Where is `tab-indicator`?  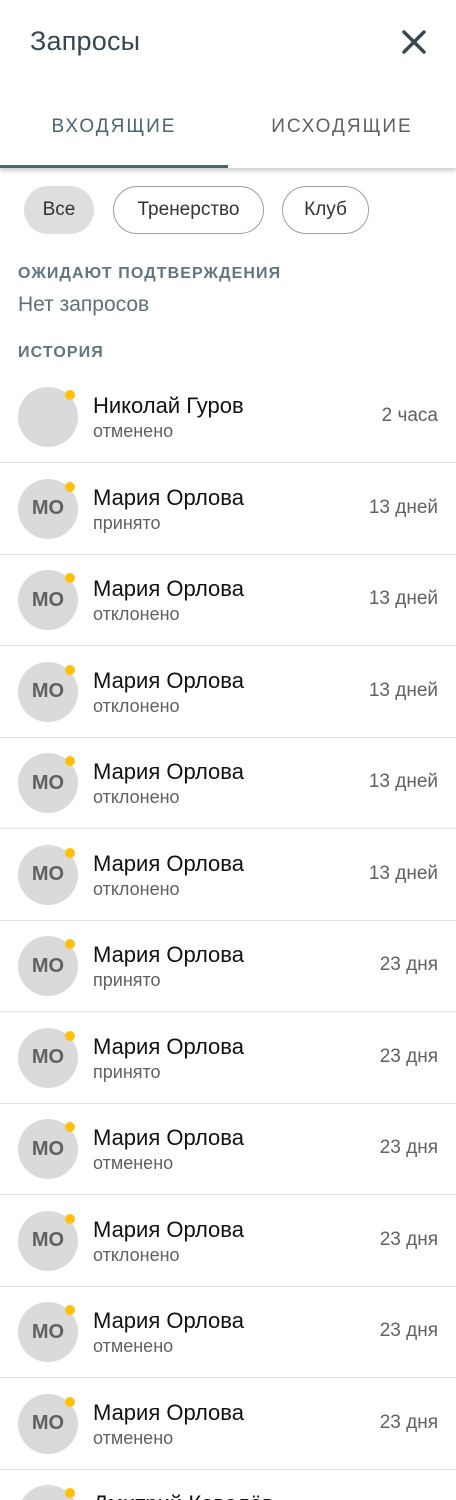
tab-indicator is located at coordinates (114, 166).